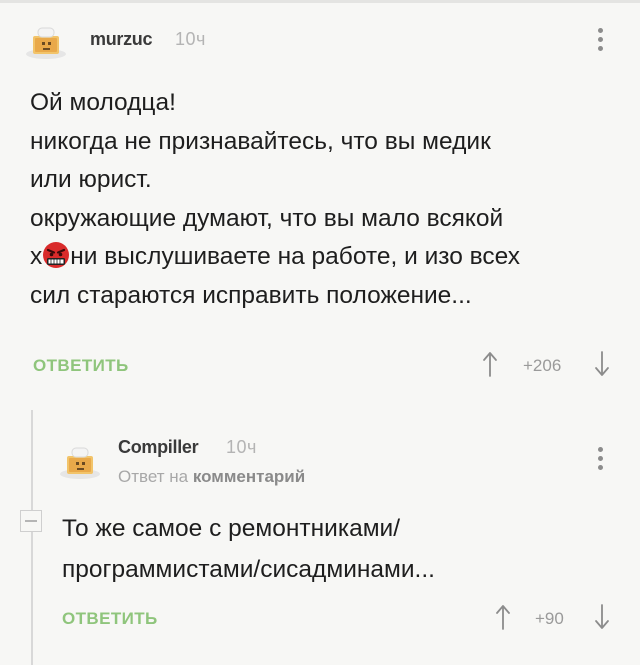  I want to click on angry-face-emoji, so click(56, 255).